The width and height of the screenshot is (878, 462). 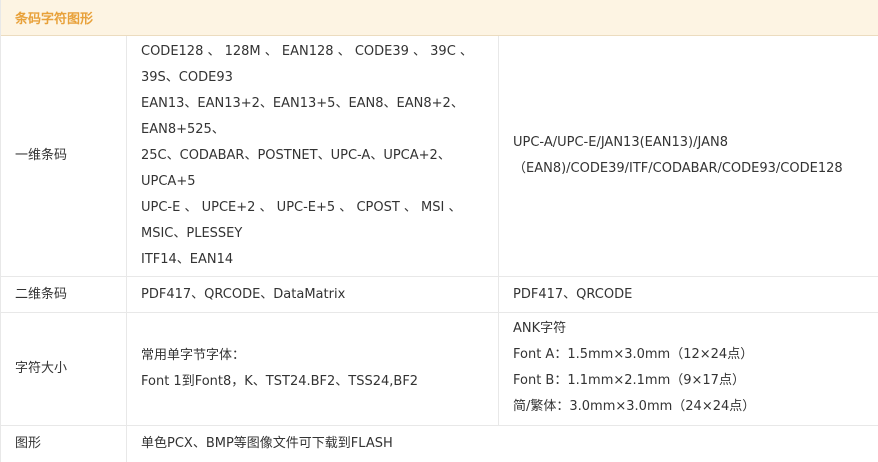 What do you see at coordinates (633, 354) in the screenshot?
I see `text-line: Font A：1.5mm×3.0mm（12×24点）` at bounding box center [633, 354].